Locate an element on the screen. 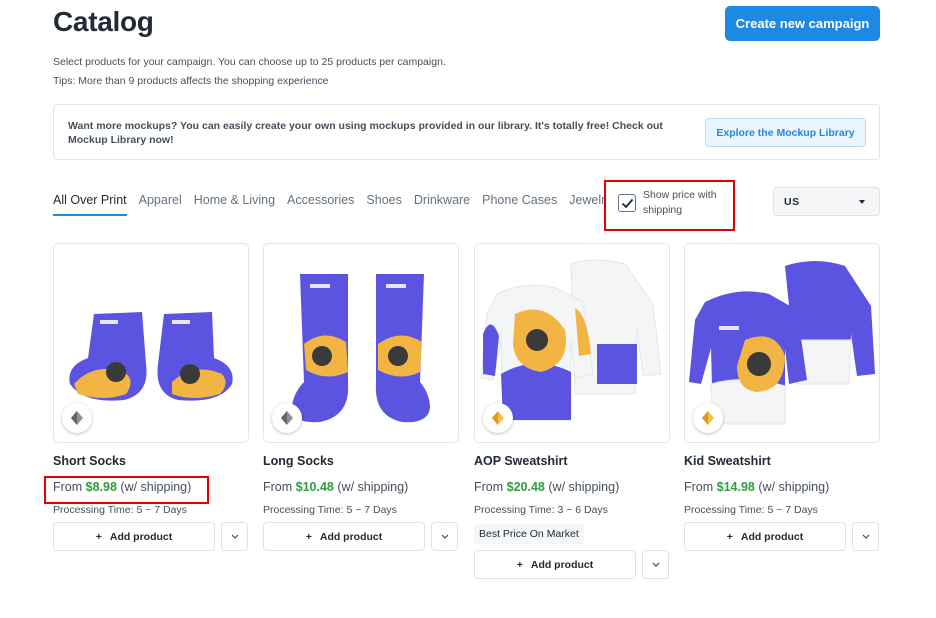 Image resolution: width=936 pixels, height=618 pixels. page-title: Catalog is located at coordinates (103, 21).